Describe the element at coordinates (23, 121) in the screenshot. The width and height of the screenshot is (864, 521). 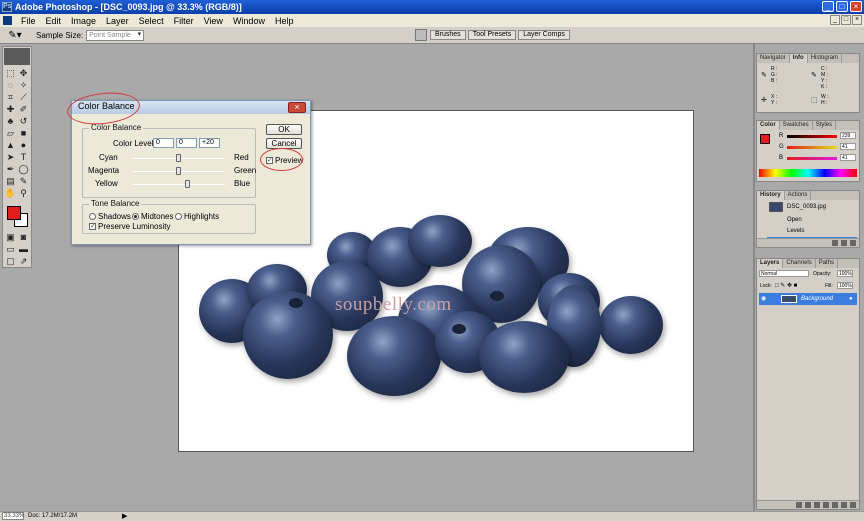
I see `history-brush-icon: ↺` at that location.